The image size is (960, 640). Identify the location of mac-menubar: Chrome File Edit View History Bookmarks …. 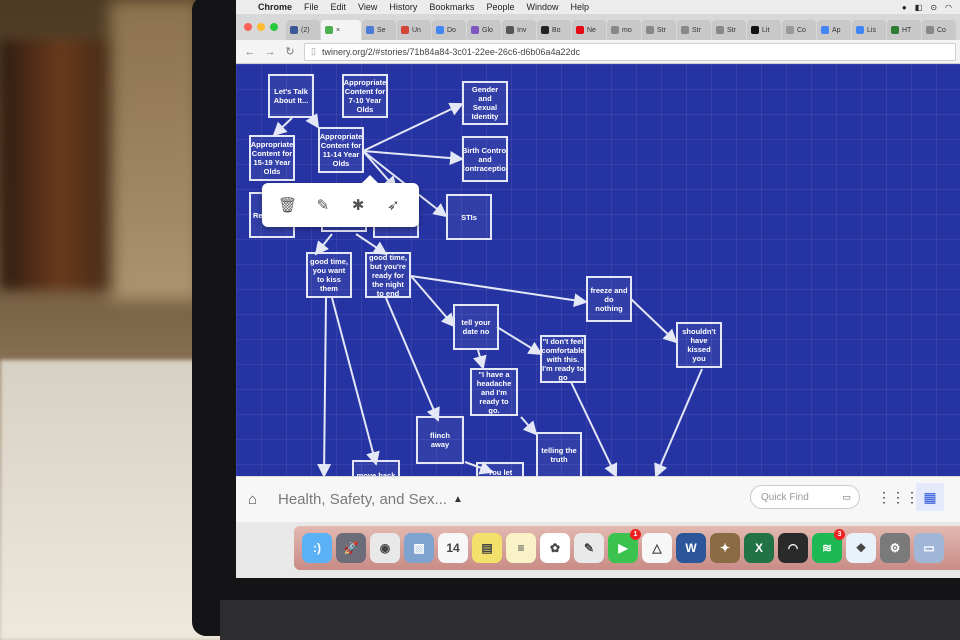
(598, 7).